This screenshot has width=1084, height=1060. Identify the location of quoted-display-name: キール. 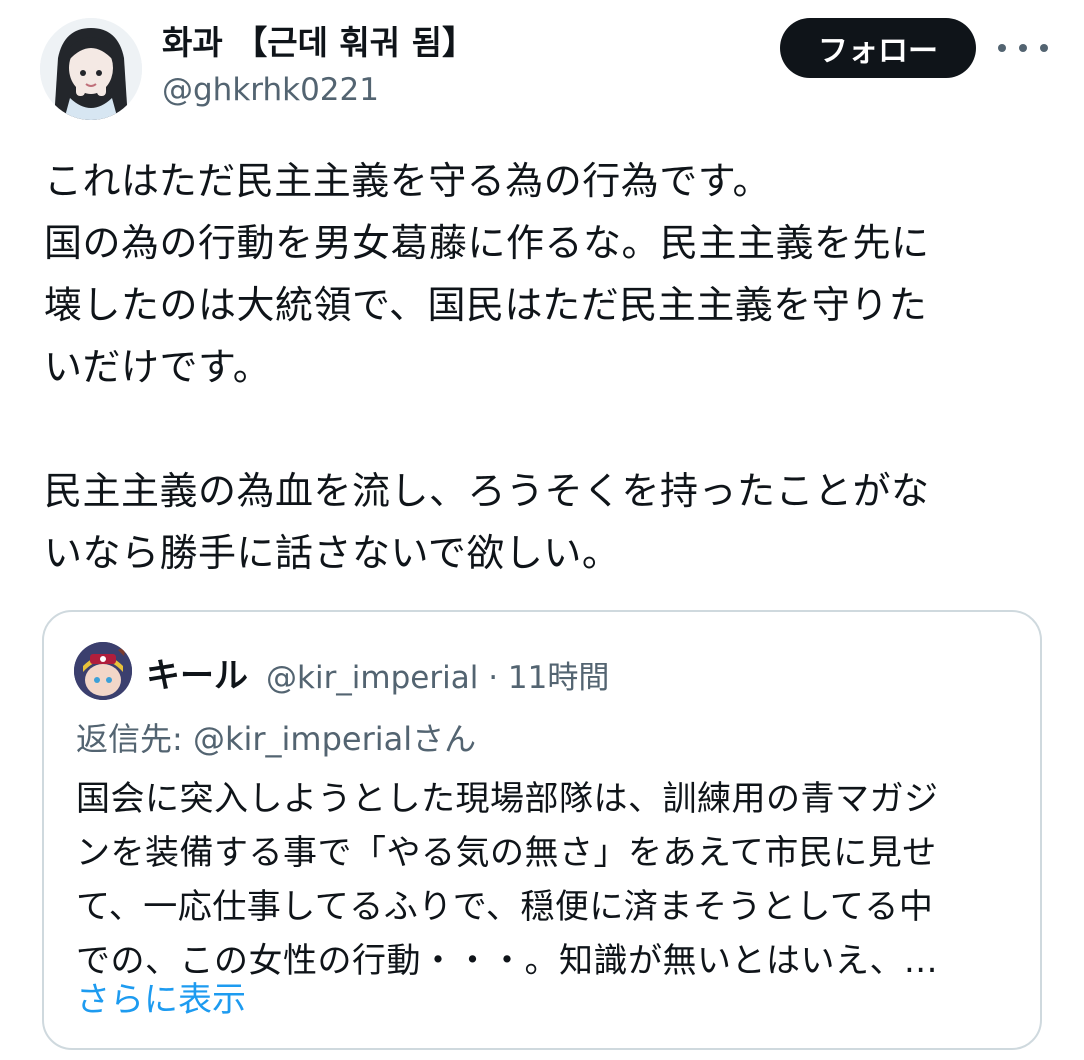
(197, 672).